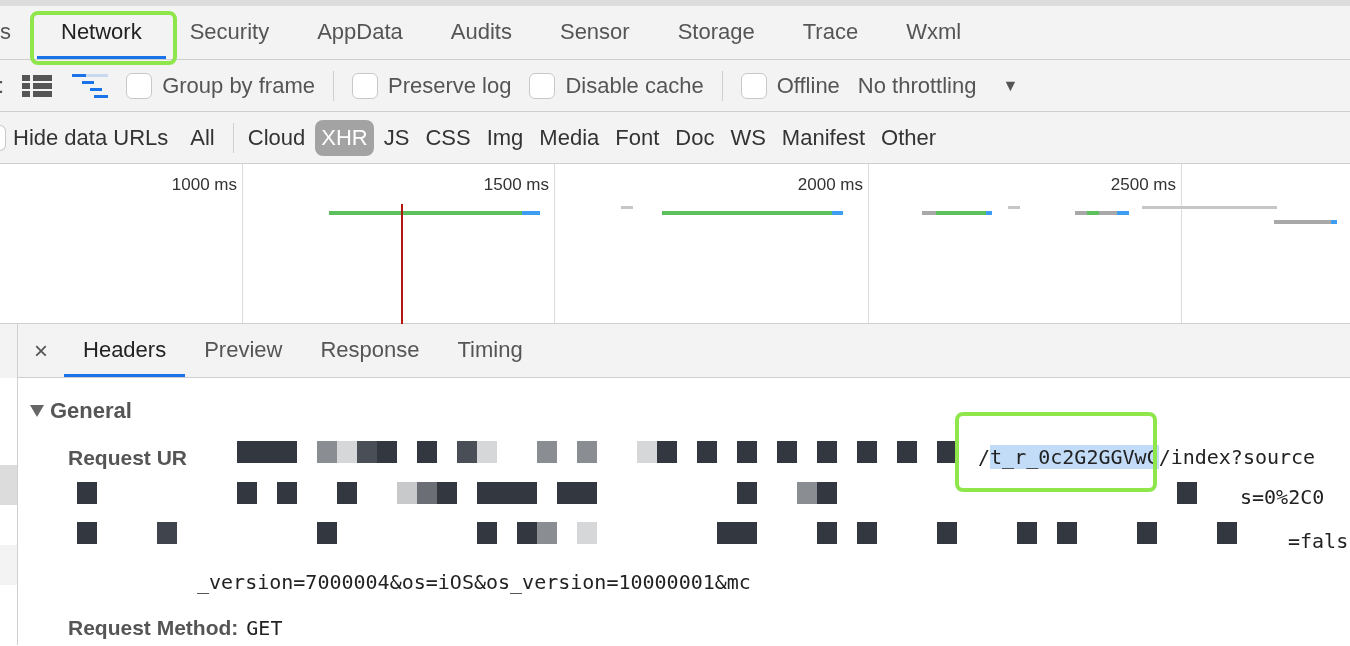  What do you see at coordinates (125, 350) in the screenshot?
I see `details-tab: Headers` at bounding box center [125, 350].